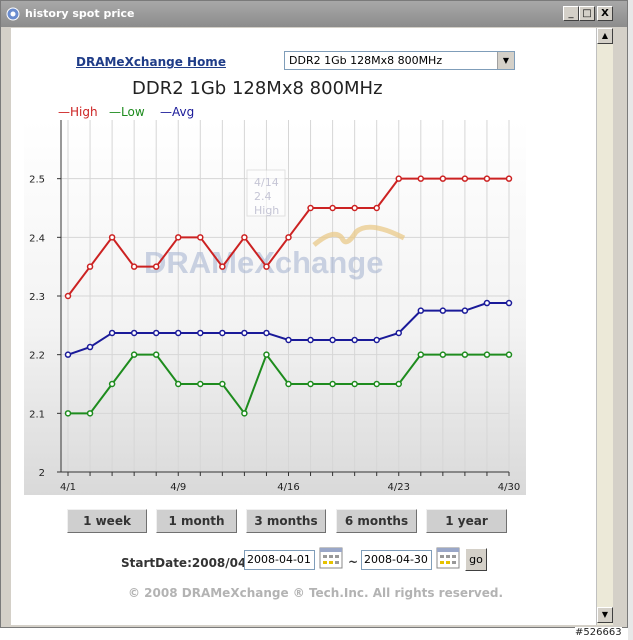 Image resolution: width=633 pixels, height=640 pixels. I want to click on y-tick-label: 2.1, so click(37, 414).